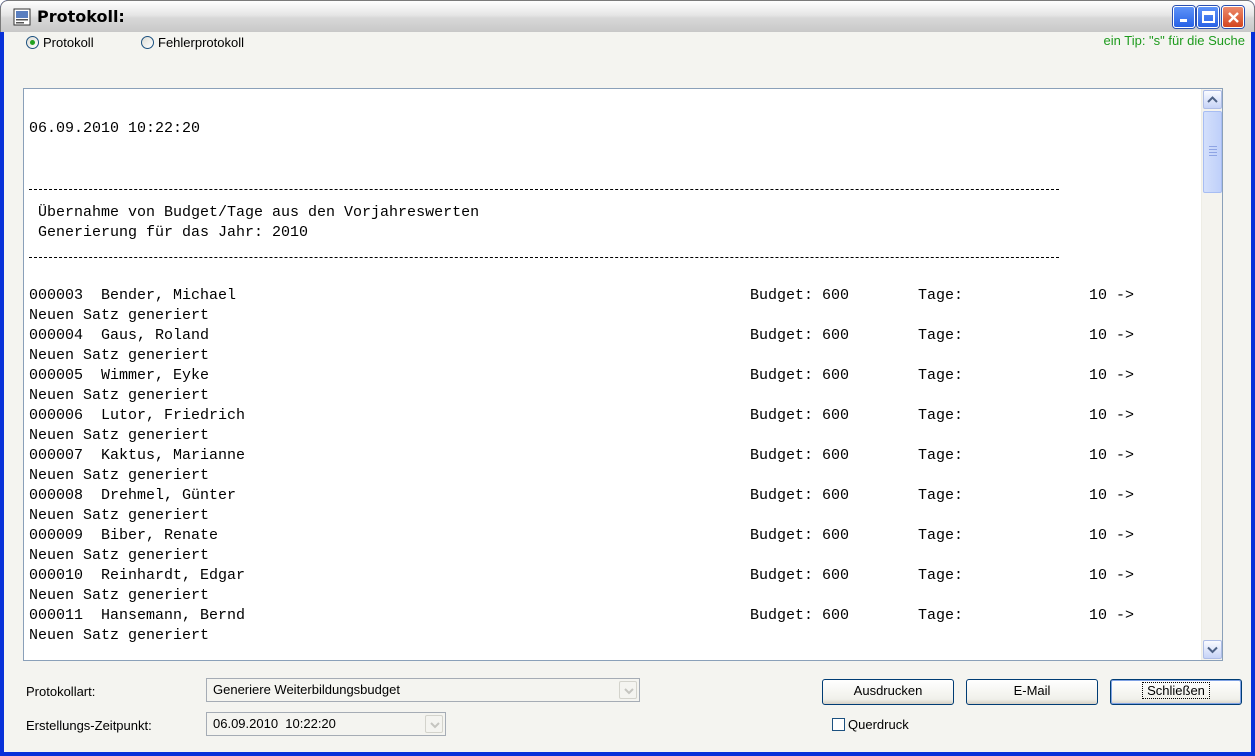  What do you see at coordinates (878, 724) in the screenshot?
I see `querdruck-label: Querdruck` at bounding box center [878, 724].